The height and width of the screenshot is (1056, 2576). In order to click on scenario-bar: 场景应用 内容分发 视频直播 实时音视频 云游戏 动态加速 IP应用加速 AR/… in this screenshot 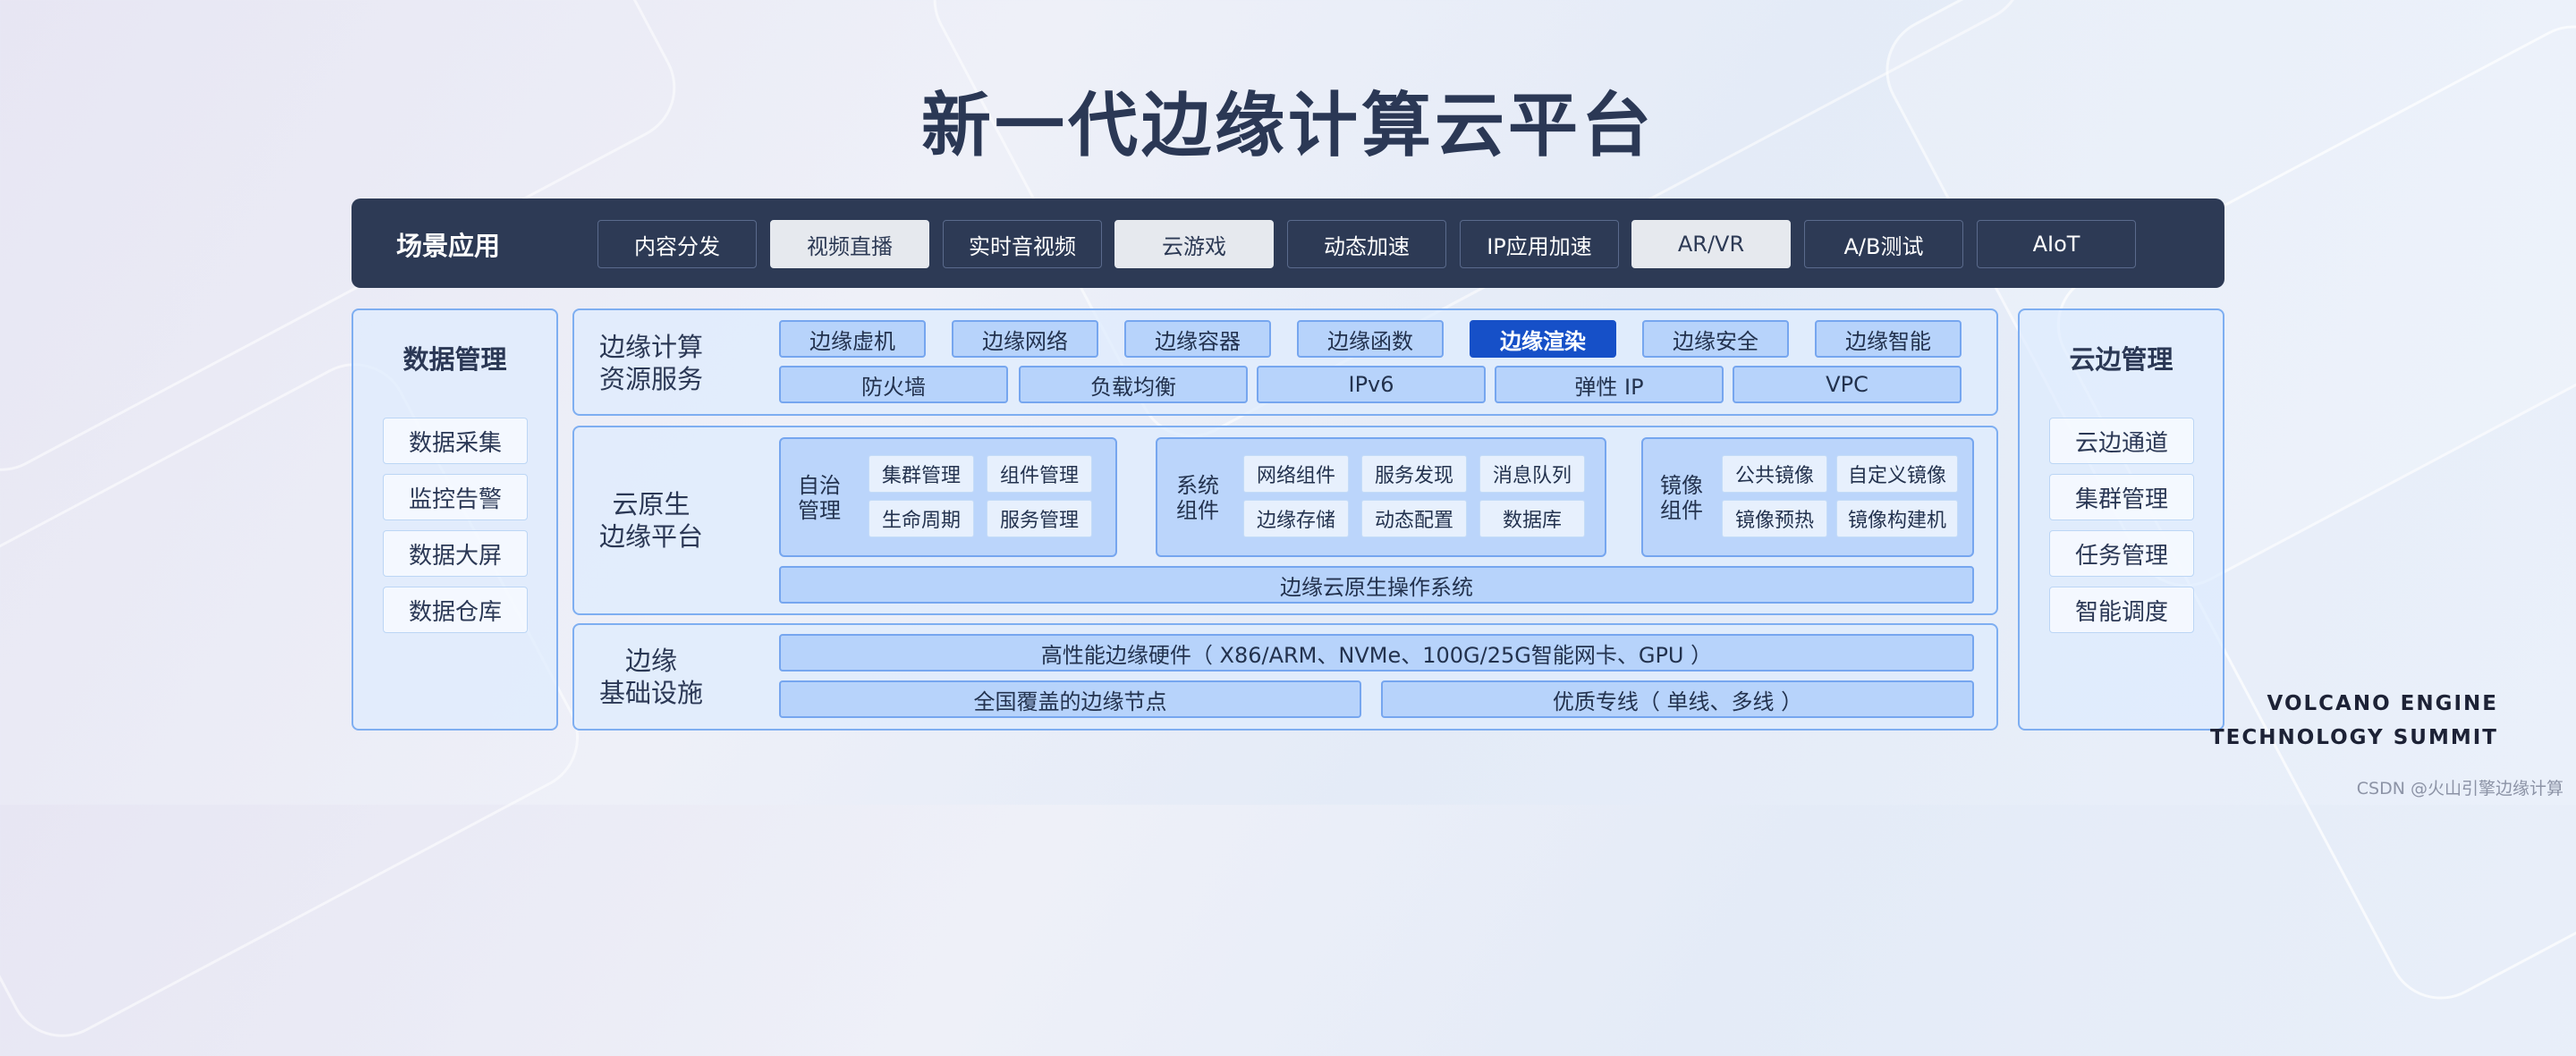, I will do `click(1288, 244)`.